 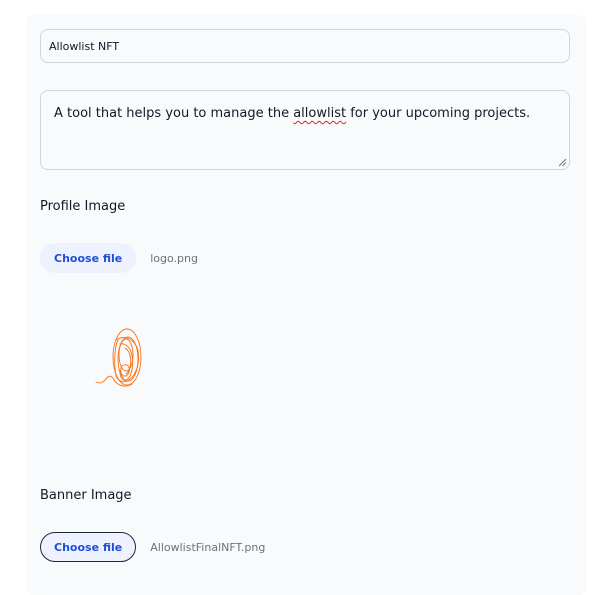 I want to click on scribble-logo-icon, so click(x=118, y=357).